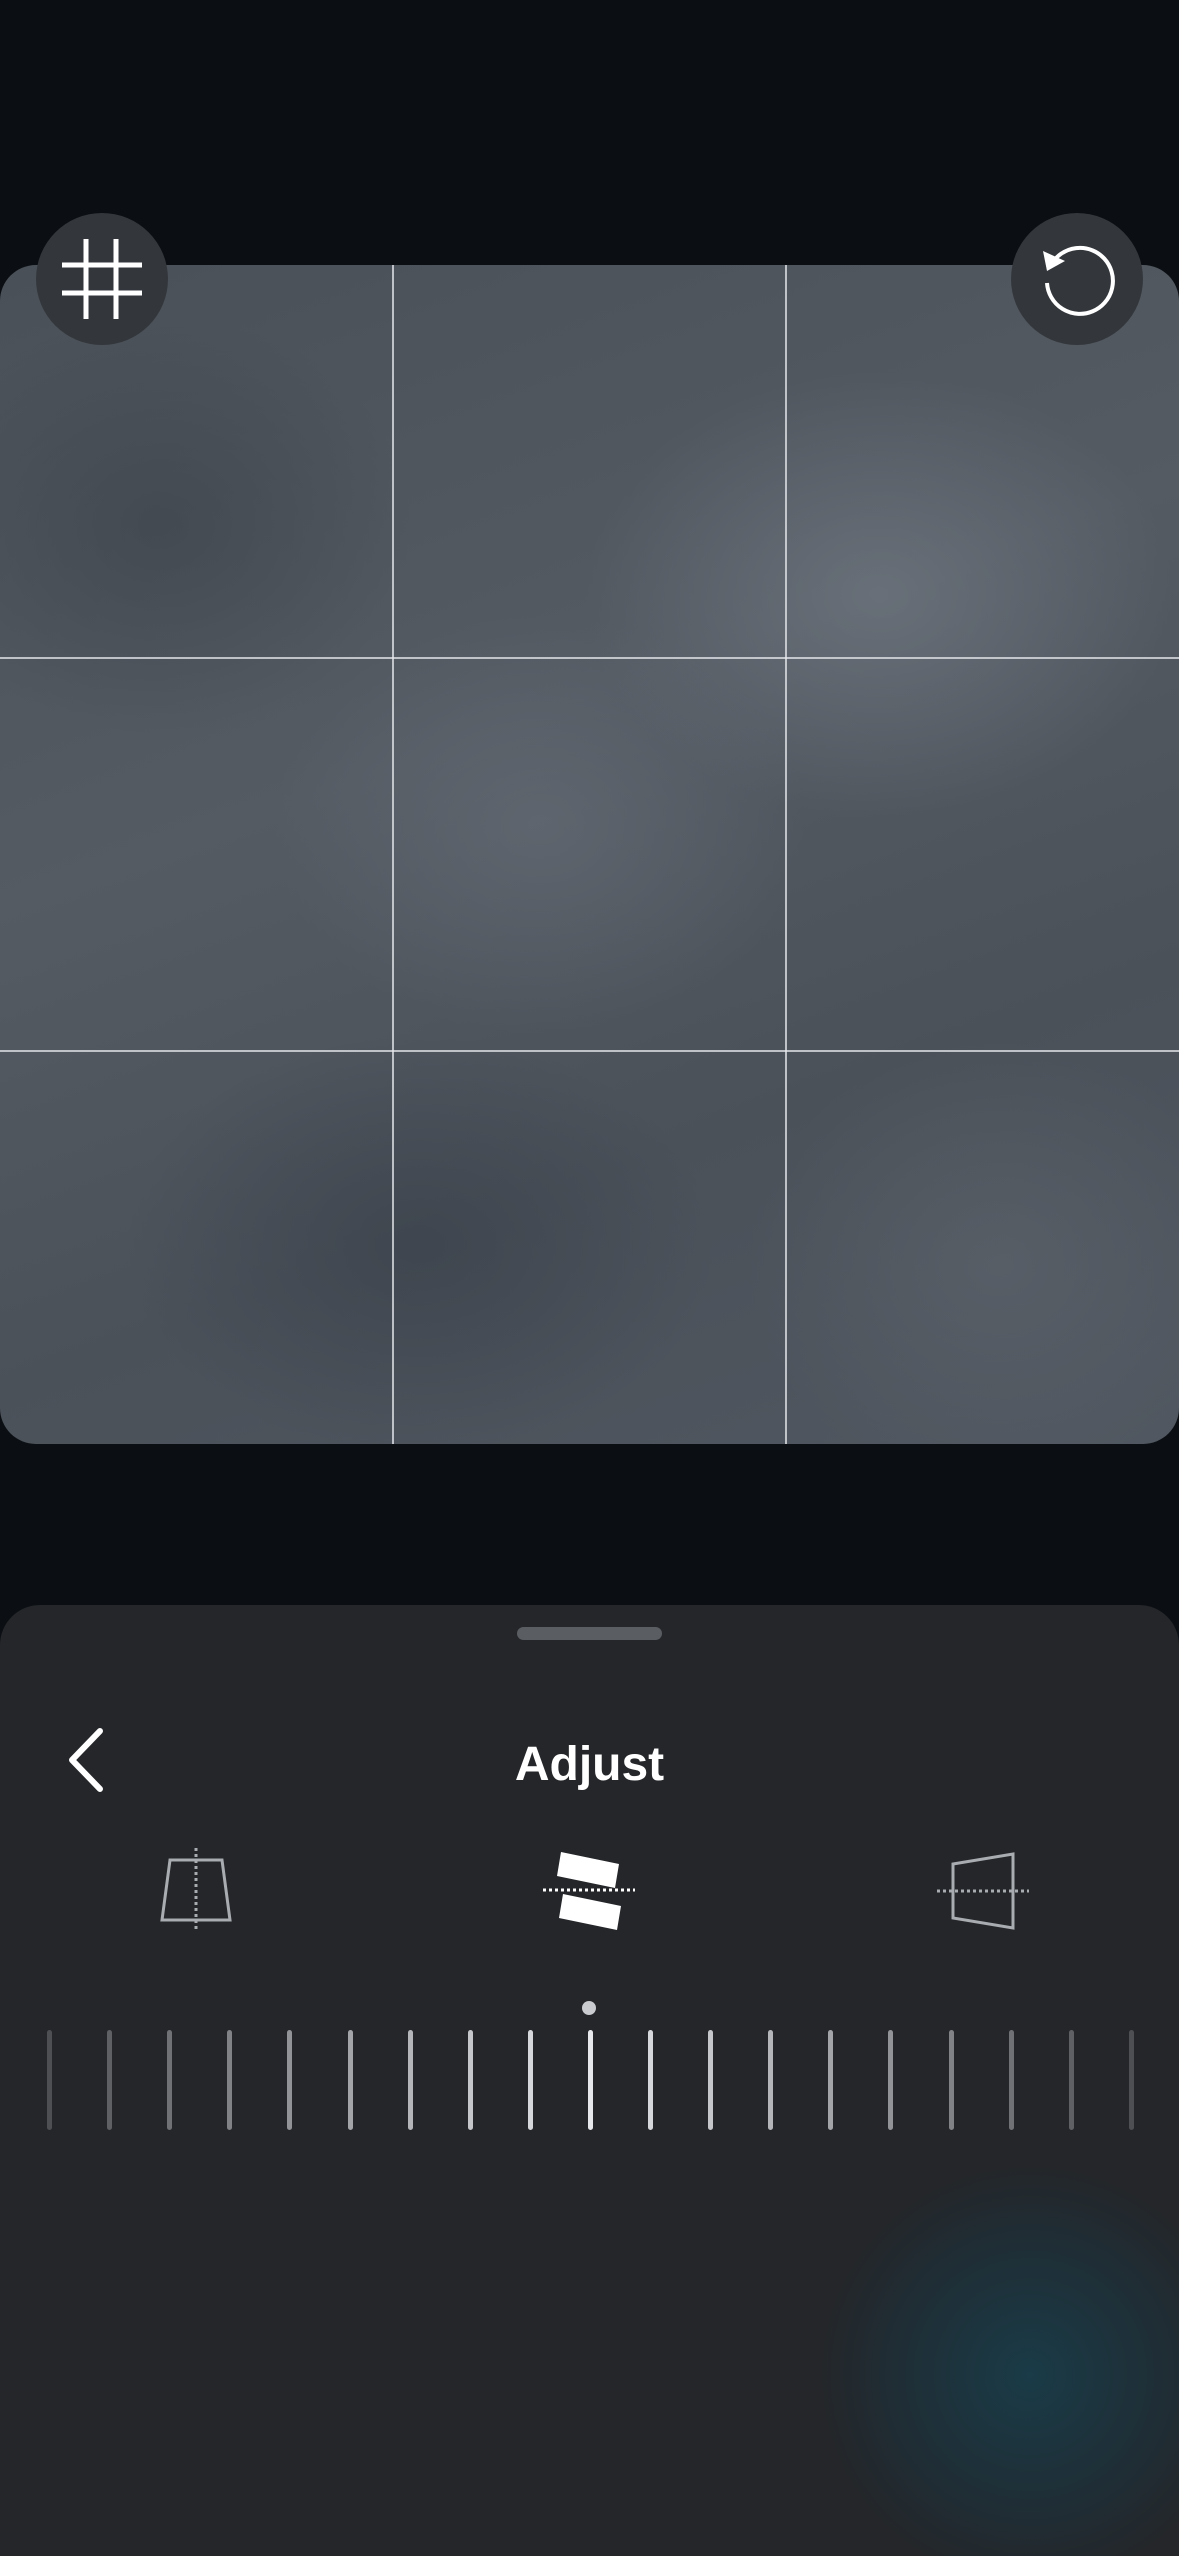 Image resolution: width=1179 pixels, height=2556 pixels. I want to click on dial-indicator, so click(589, 2008).